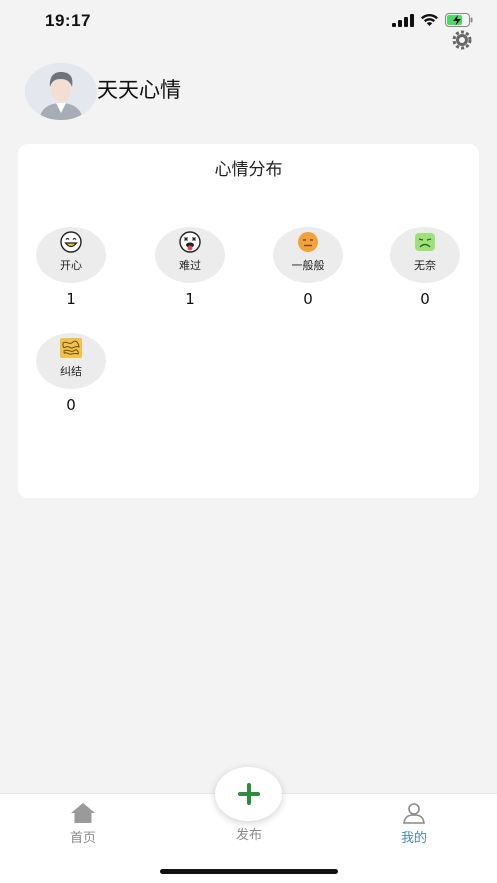 The image size is (497, 883). What do you see at coordinates (248, 25) in the screenshot?
I see `status-bar: 19:17` at bounding box center [248, 25].